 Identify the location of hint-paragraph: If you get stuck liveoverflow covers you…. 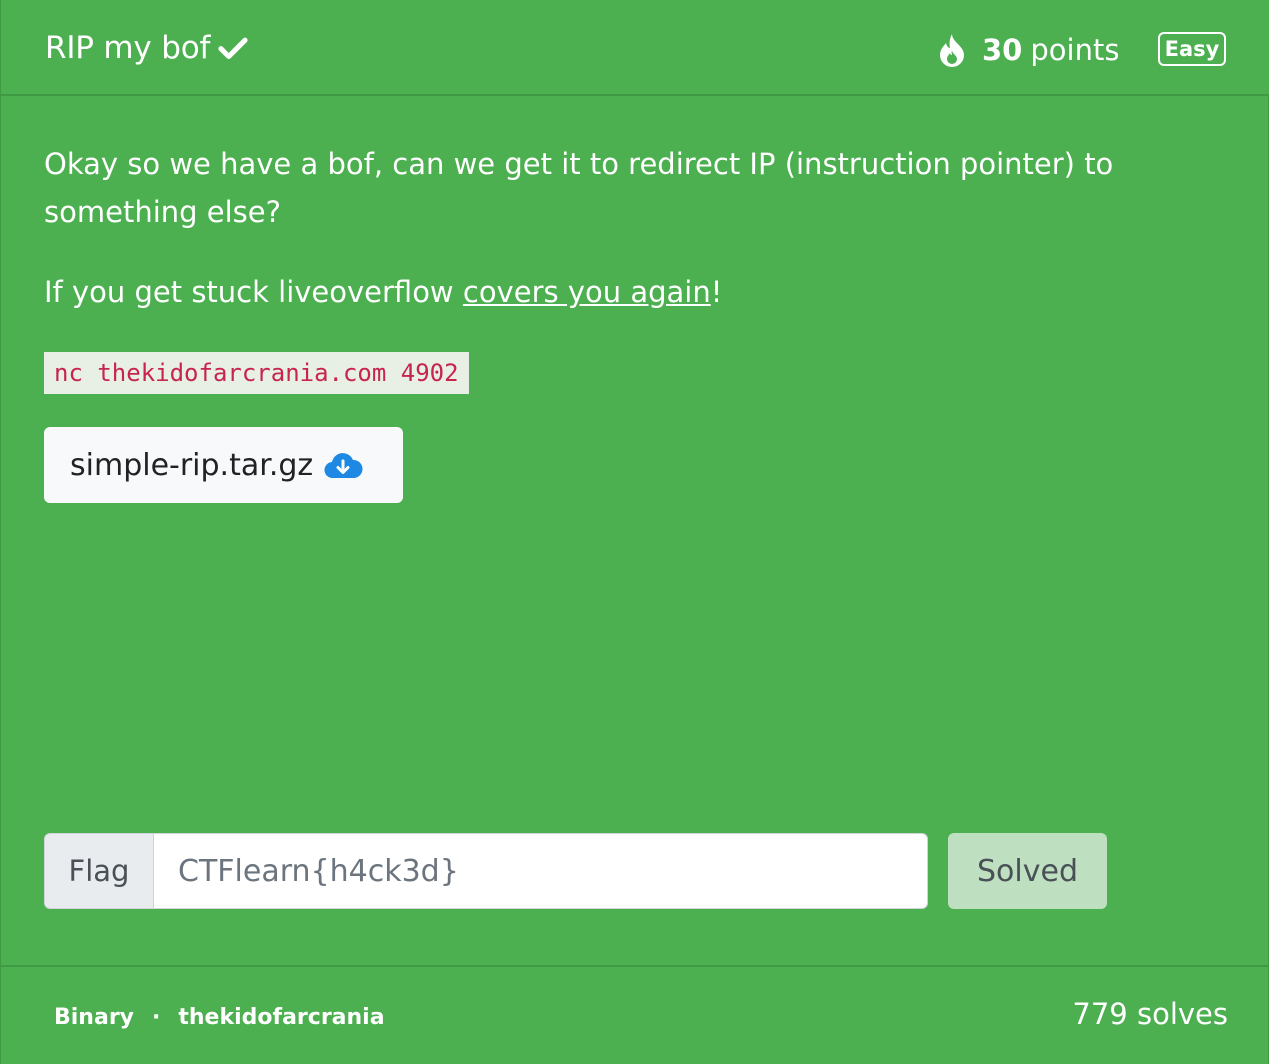
(383, 292).